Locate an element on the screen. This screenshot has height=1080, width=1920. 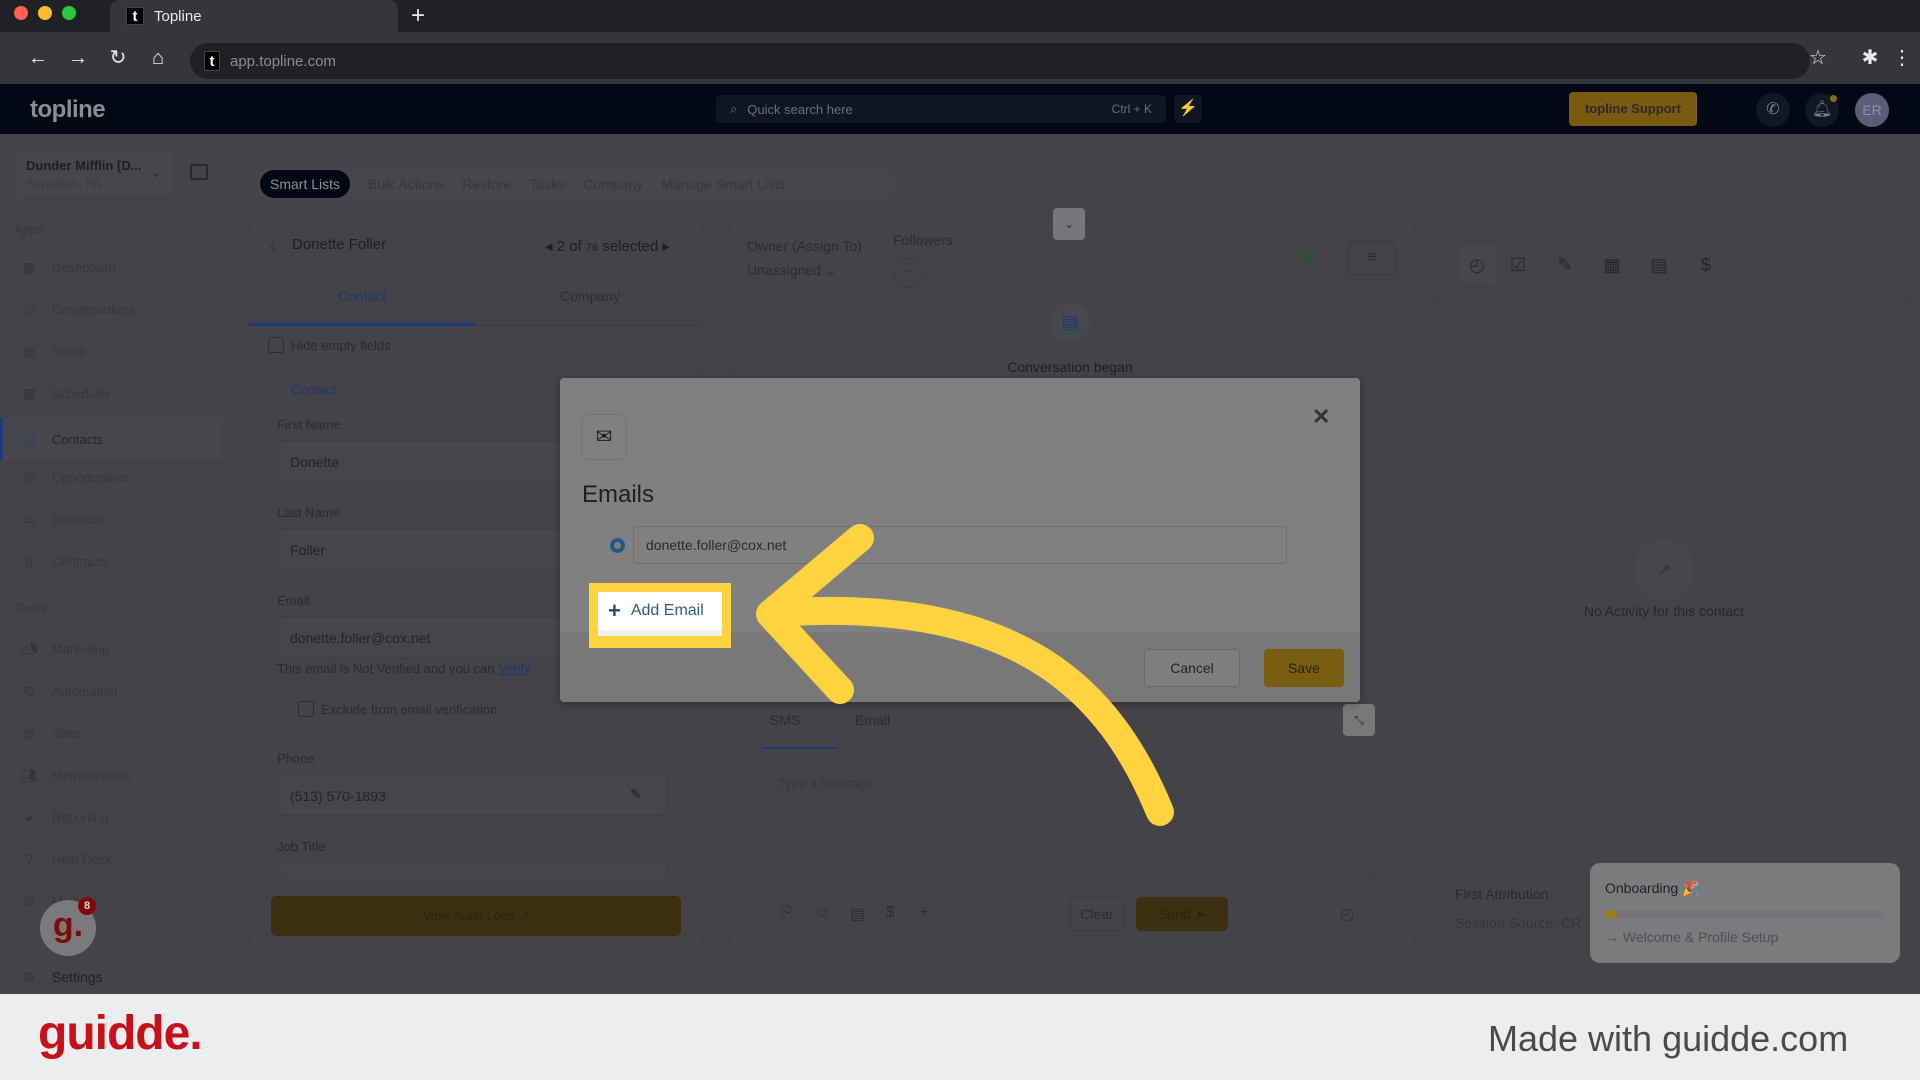
primary-email-radio is located at coordinates (617, 545).